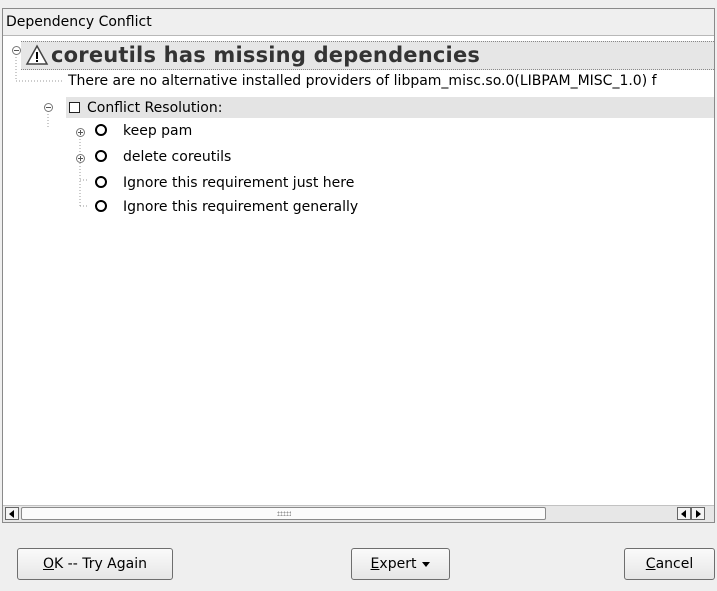 The height and width of the screenshot is (591, 717). I want to click on option-keep-pam: keep pam, so click(157, 131).